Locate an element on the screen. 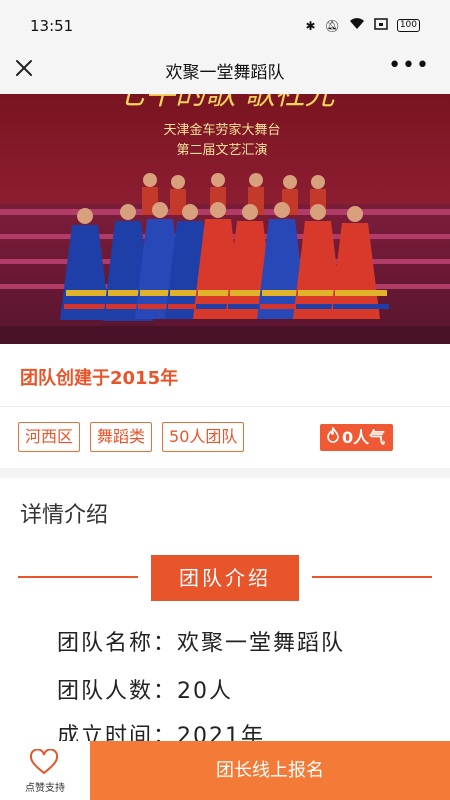 The height and width of the screenshot is (800, 450). more-options-icon: ••• is located at coordinates (409, 65).